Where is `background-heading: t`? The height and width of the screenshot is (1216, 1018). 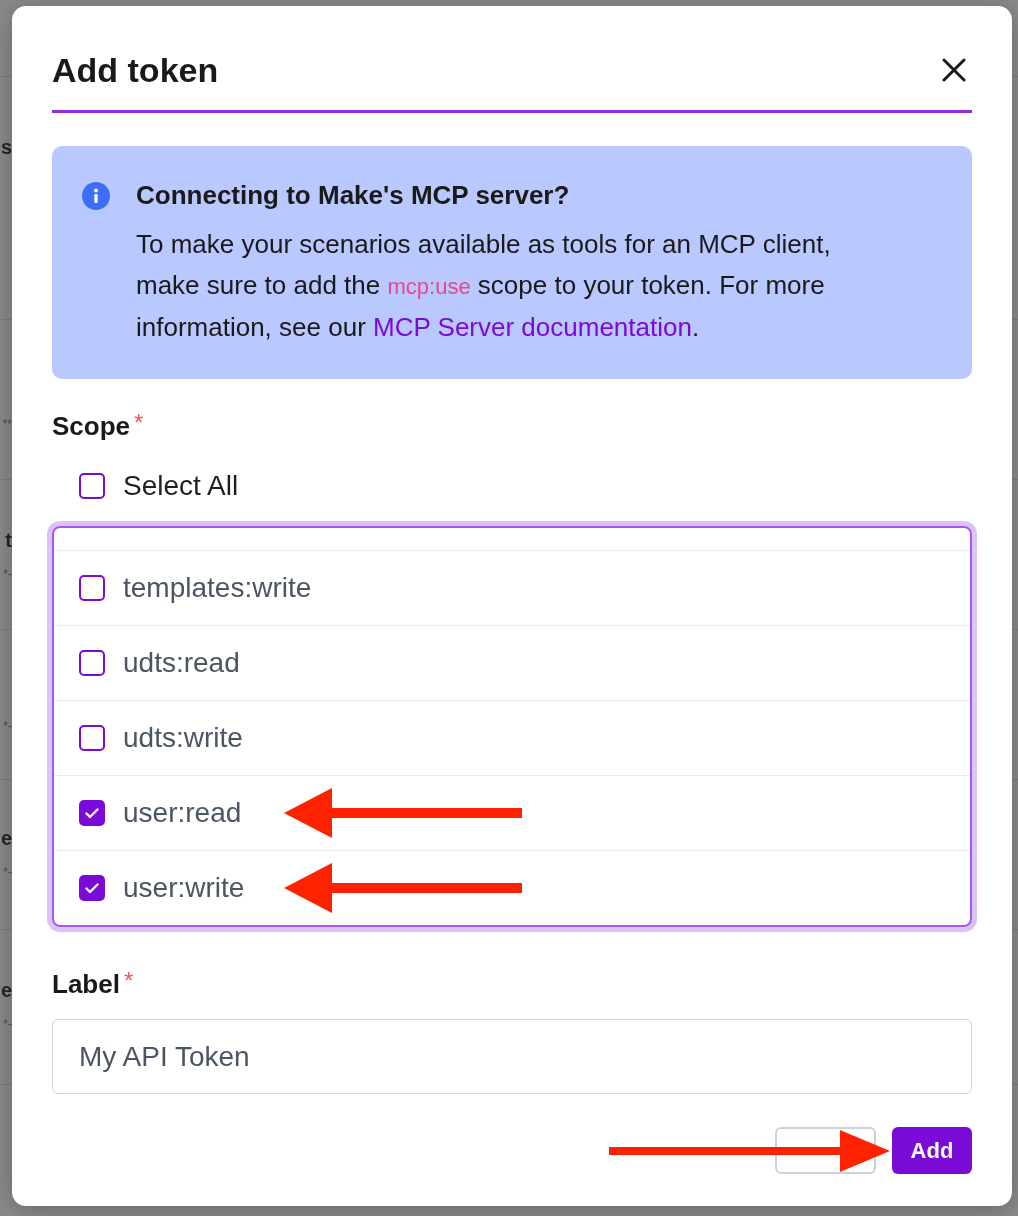 background-heading: t is located at coordinates (8, 540).